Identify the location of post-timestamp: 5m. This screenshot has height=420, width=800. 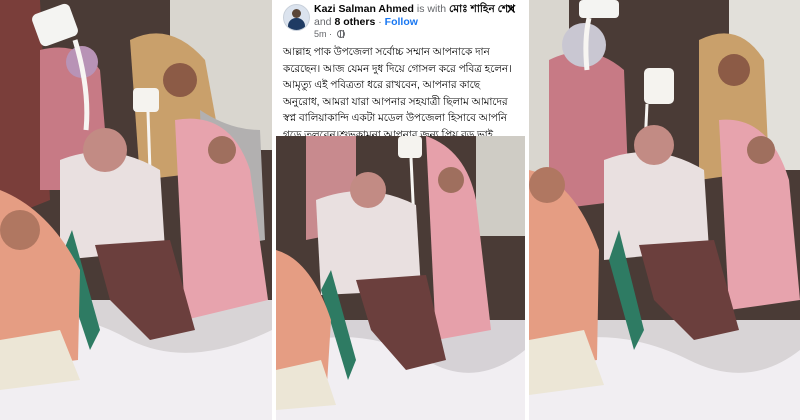
(320, 34).